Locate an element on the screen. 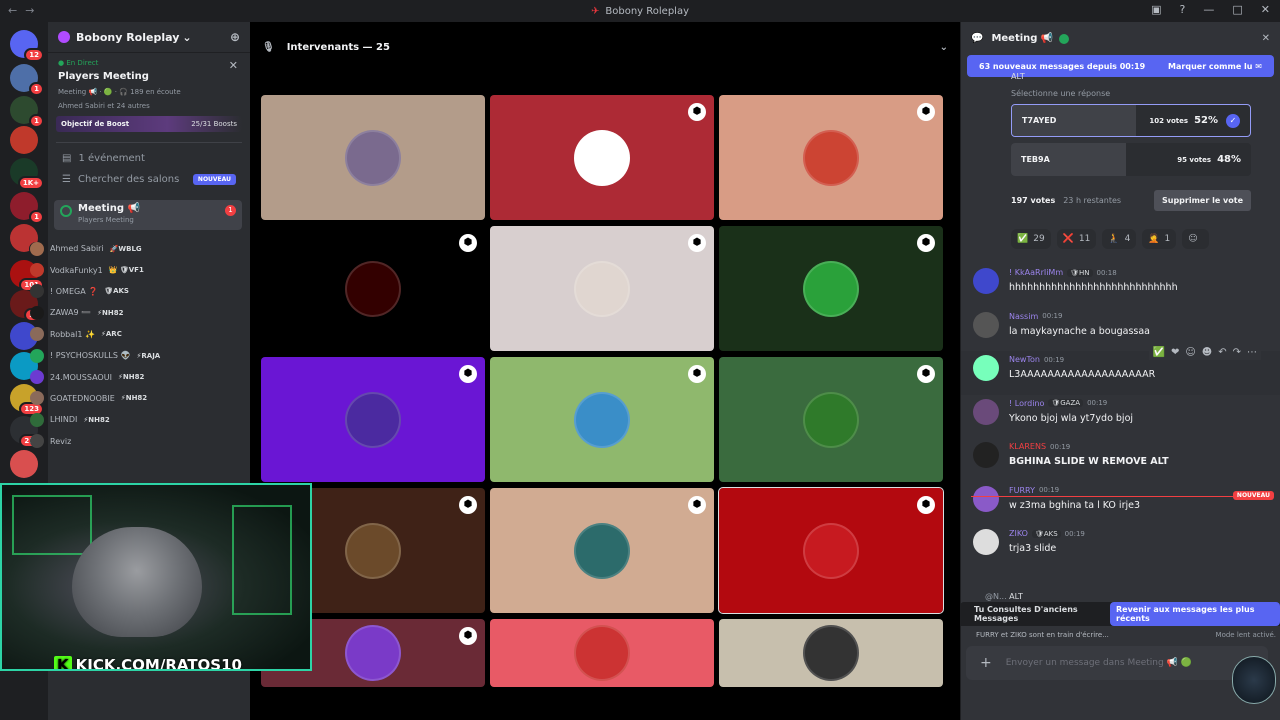  message-text: trja3 slide is located at coordinates (1033, 548).